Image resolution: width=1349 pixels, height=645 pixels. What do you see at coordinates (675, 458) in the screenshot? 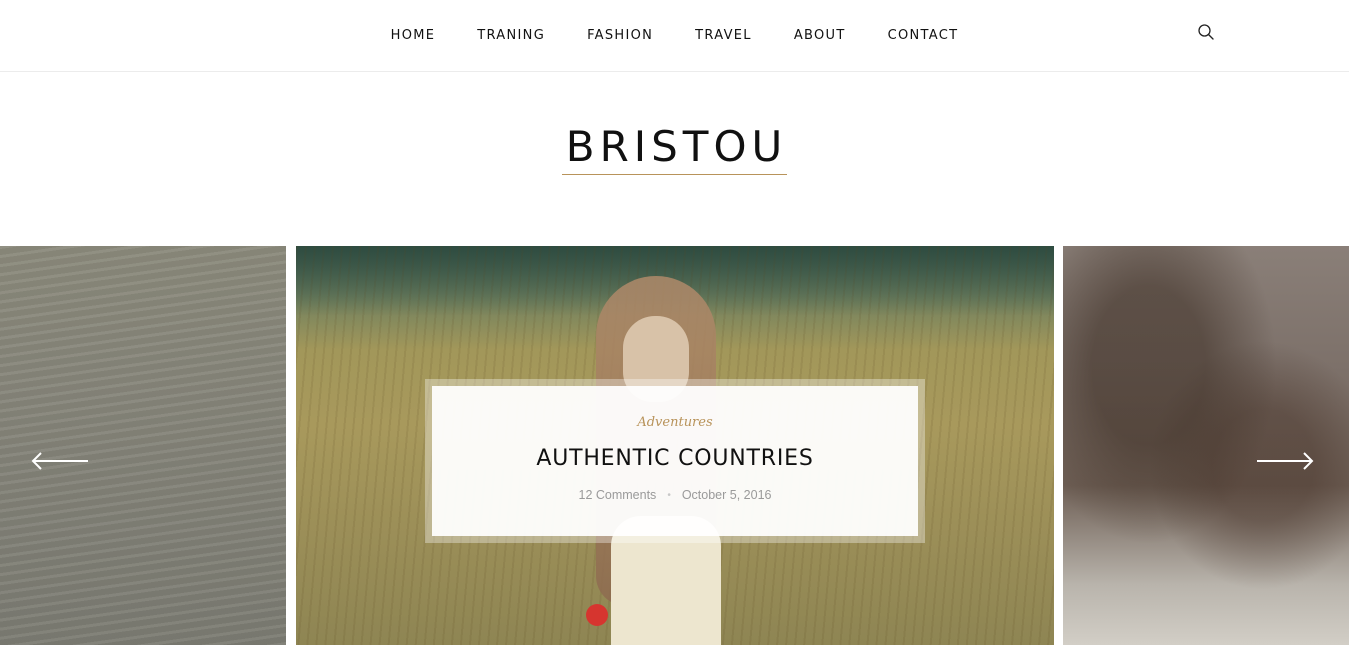
I see `post-title: AUTHENTIC COUNTRIES` at bounding box center [675, 458].